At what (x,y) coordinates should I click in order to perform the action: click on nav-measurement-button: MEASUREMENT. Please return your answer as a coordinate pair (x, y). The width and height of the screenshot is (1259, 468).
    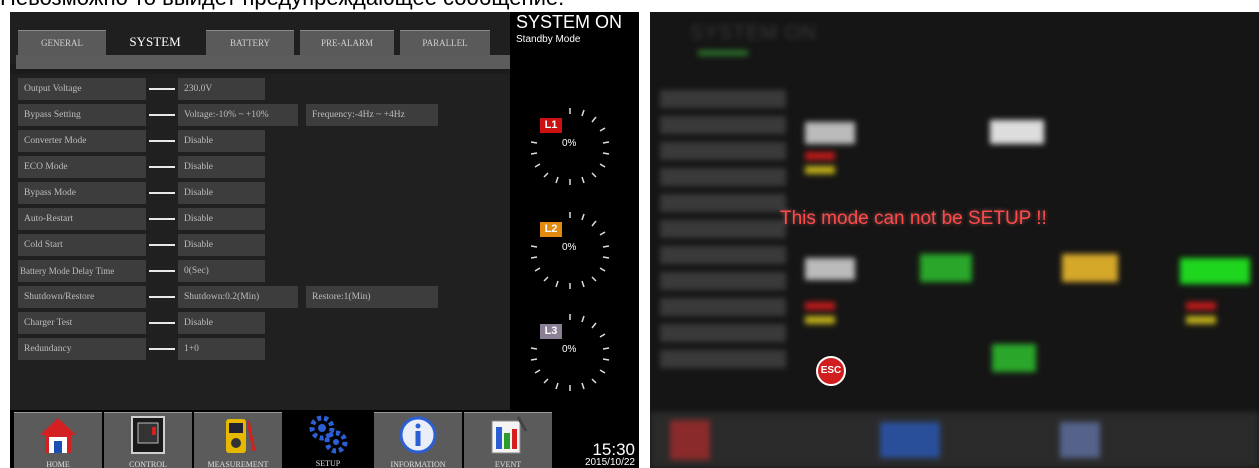
    Looking at the image, I should click on (238, 440).